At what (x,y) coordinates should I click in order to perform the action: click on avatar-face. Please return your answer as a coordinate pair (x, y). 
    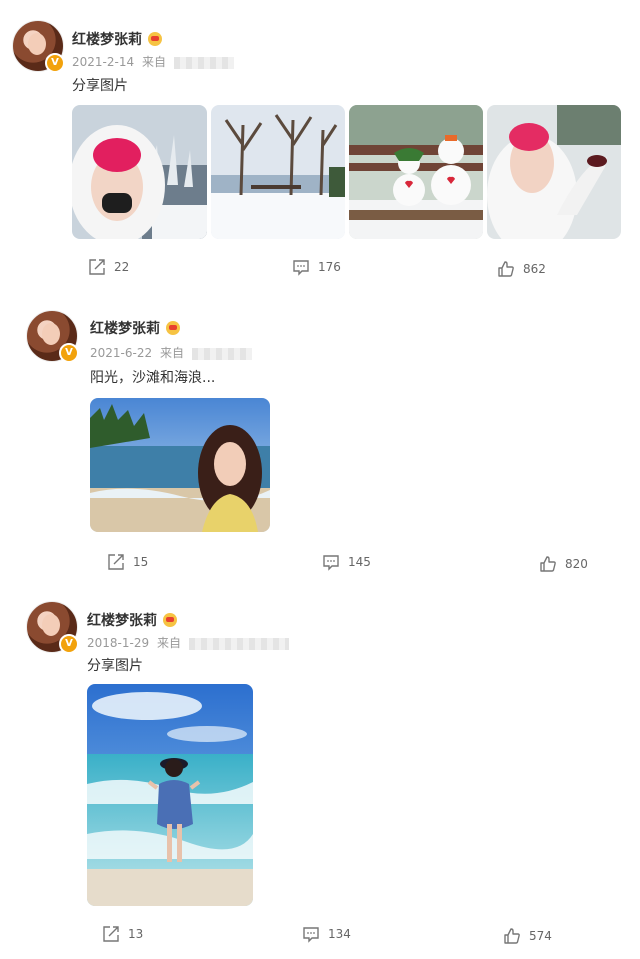
    Looking at the image, I should click on (51, 625).